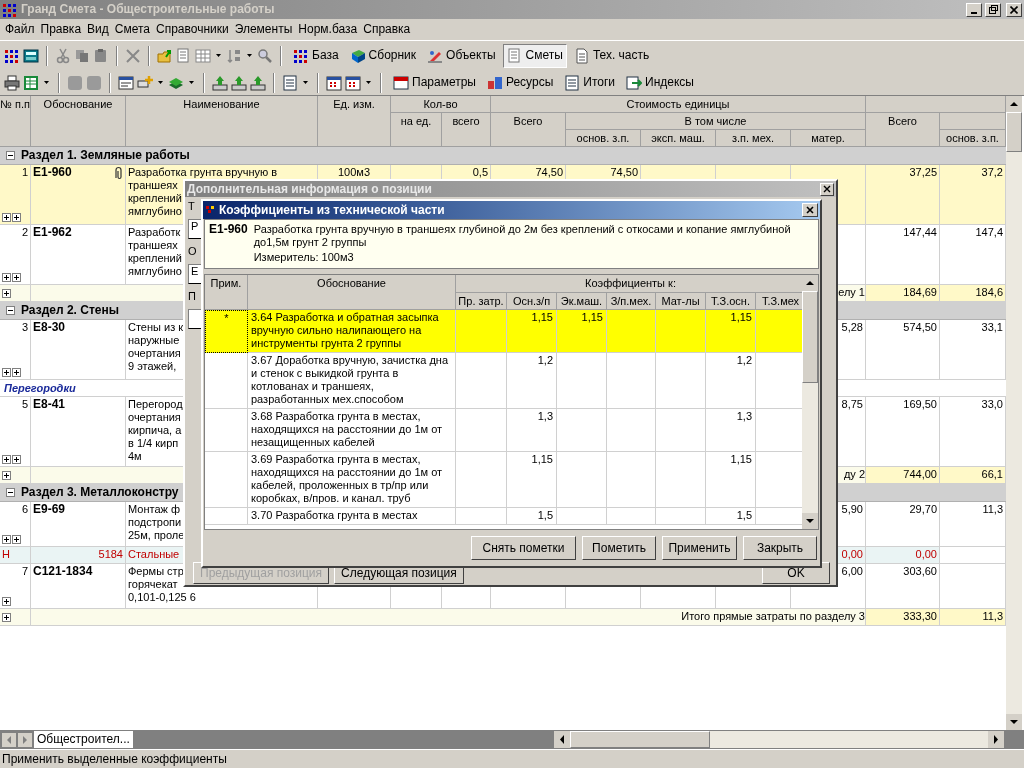 The height and width of the screenshot is (768, 1024). I want to click on table-row: 3.68 Разработка грунта в местах, находящихся на расстоянии до 1м от незащищенных кабелей 1,3 1,3, so click(503, 430).